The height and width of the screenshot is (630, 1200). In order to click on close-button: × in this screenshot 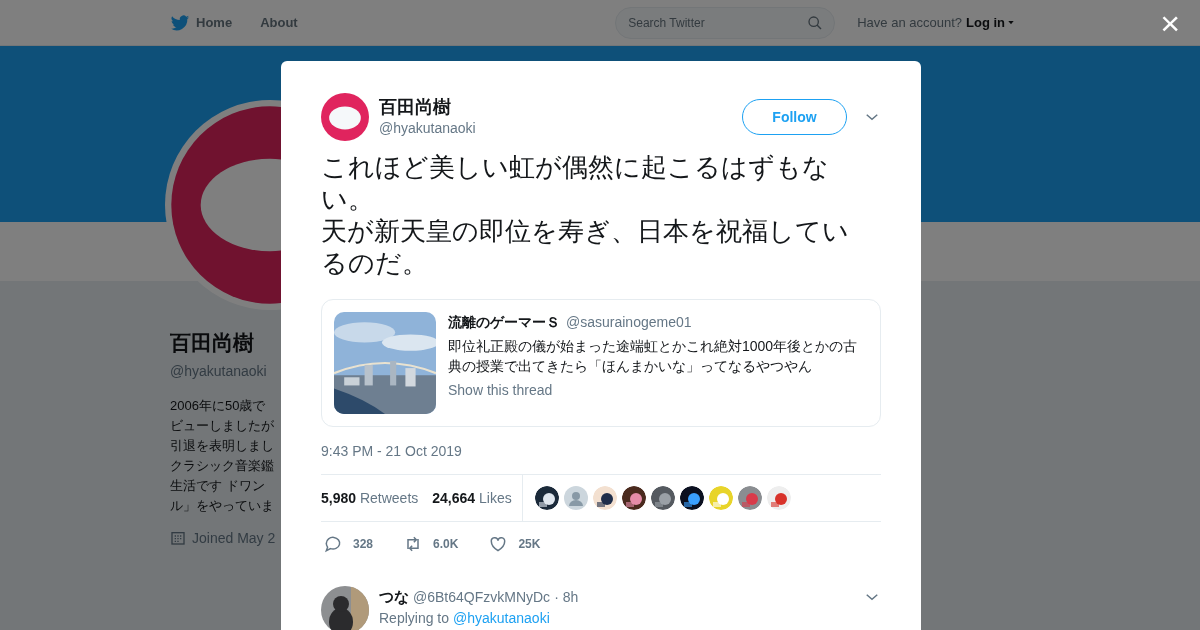, I will do `click(1170, 23)`.